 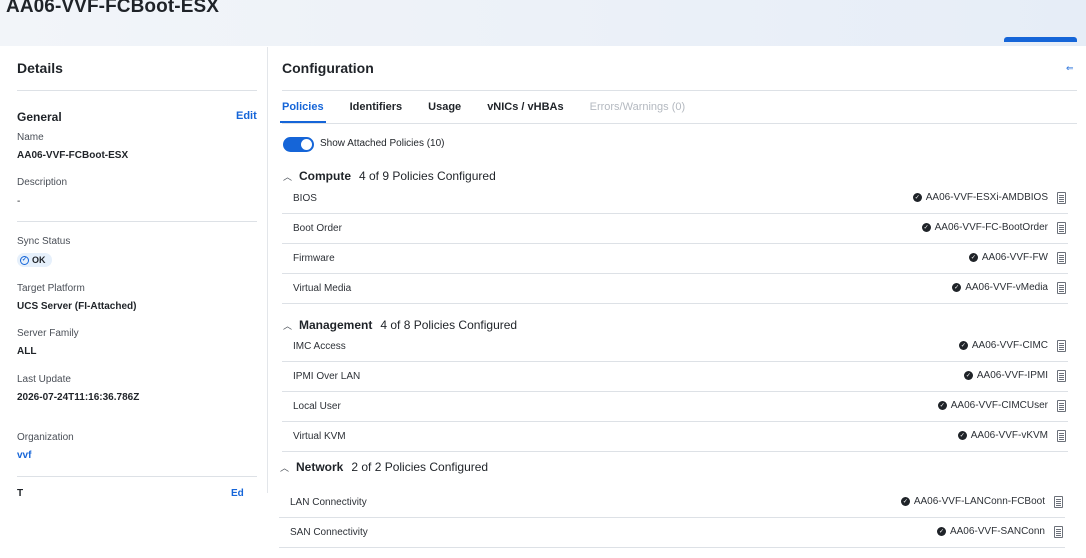 I want to click on policy-row: Boot Order ✓ AA06-VVF-FC-BootOrder, so click(x=675, y=229).